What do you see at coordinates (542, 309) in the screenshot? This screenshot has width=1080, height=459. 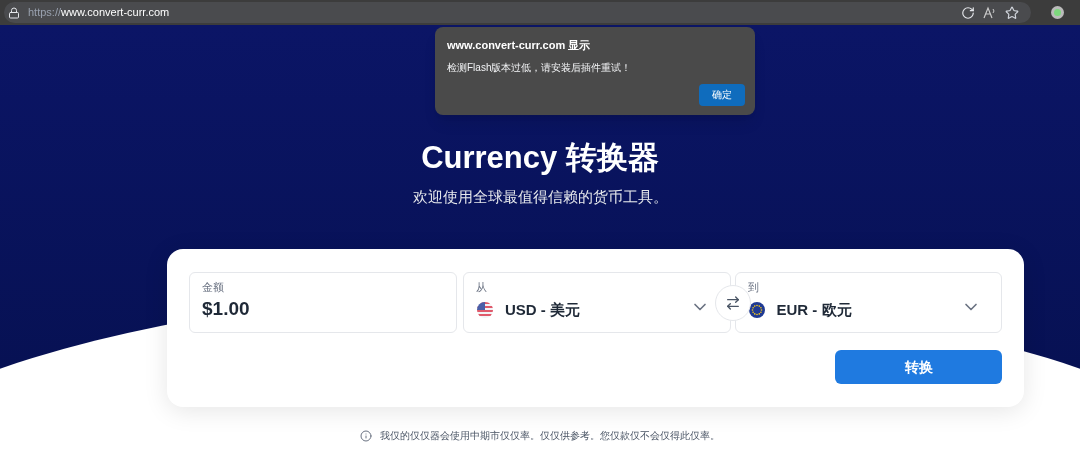 I see `currency-value: USD - 美元` at bounding box center [542, 309].